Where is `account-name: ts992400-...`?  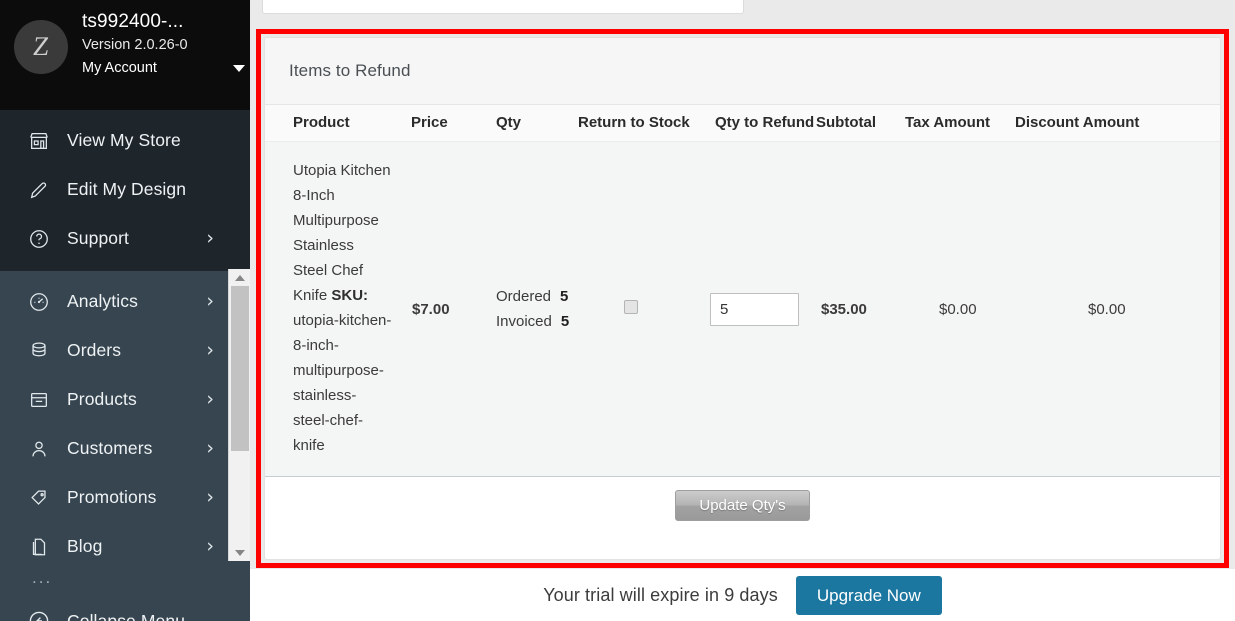 account-name: ts992400-... is located at coordinates (133, 21).